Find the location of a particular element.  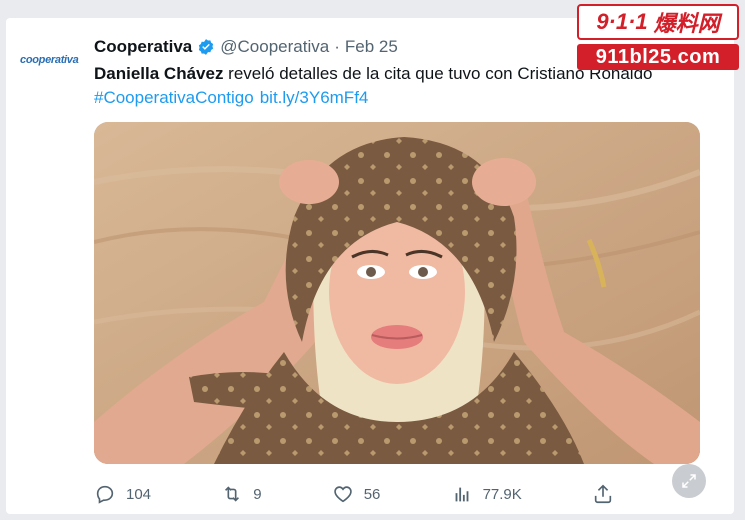

share-icon is located at coordinates (603, 494).